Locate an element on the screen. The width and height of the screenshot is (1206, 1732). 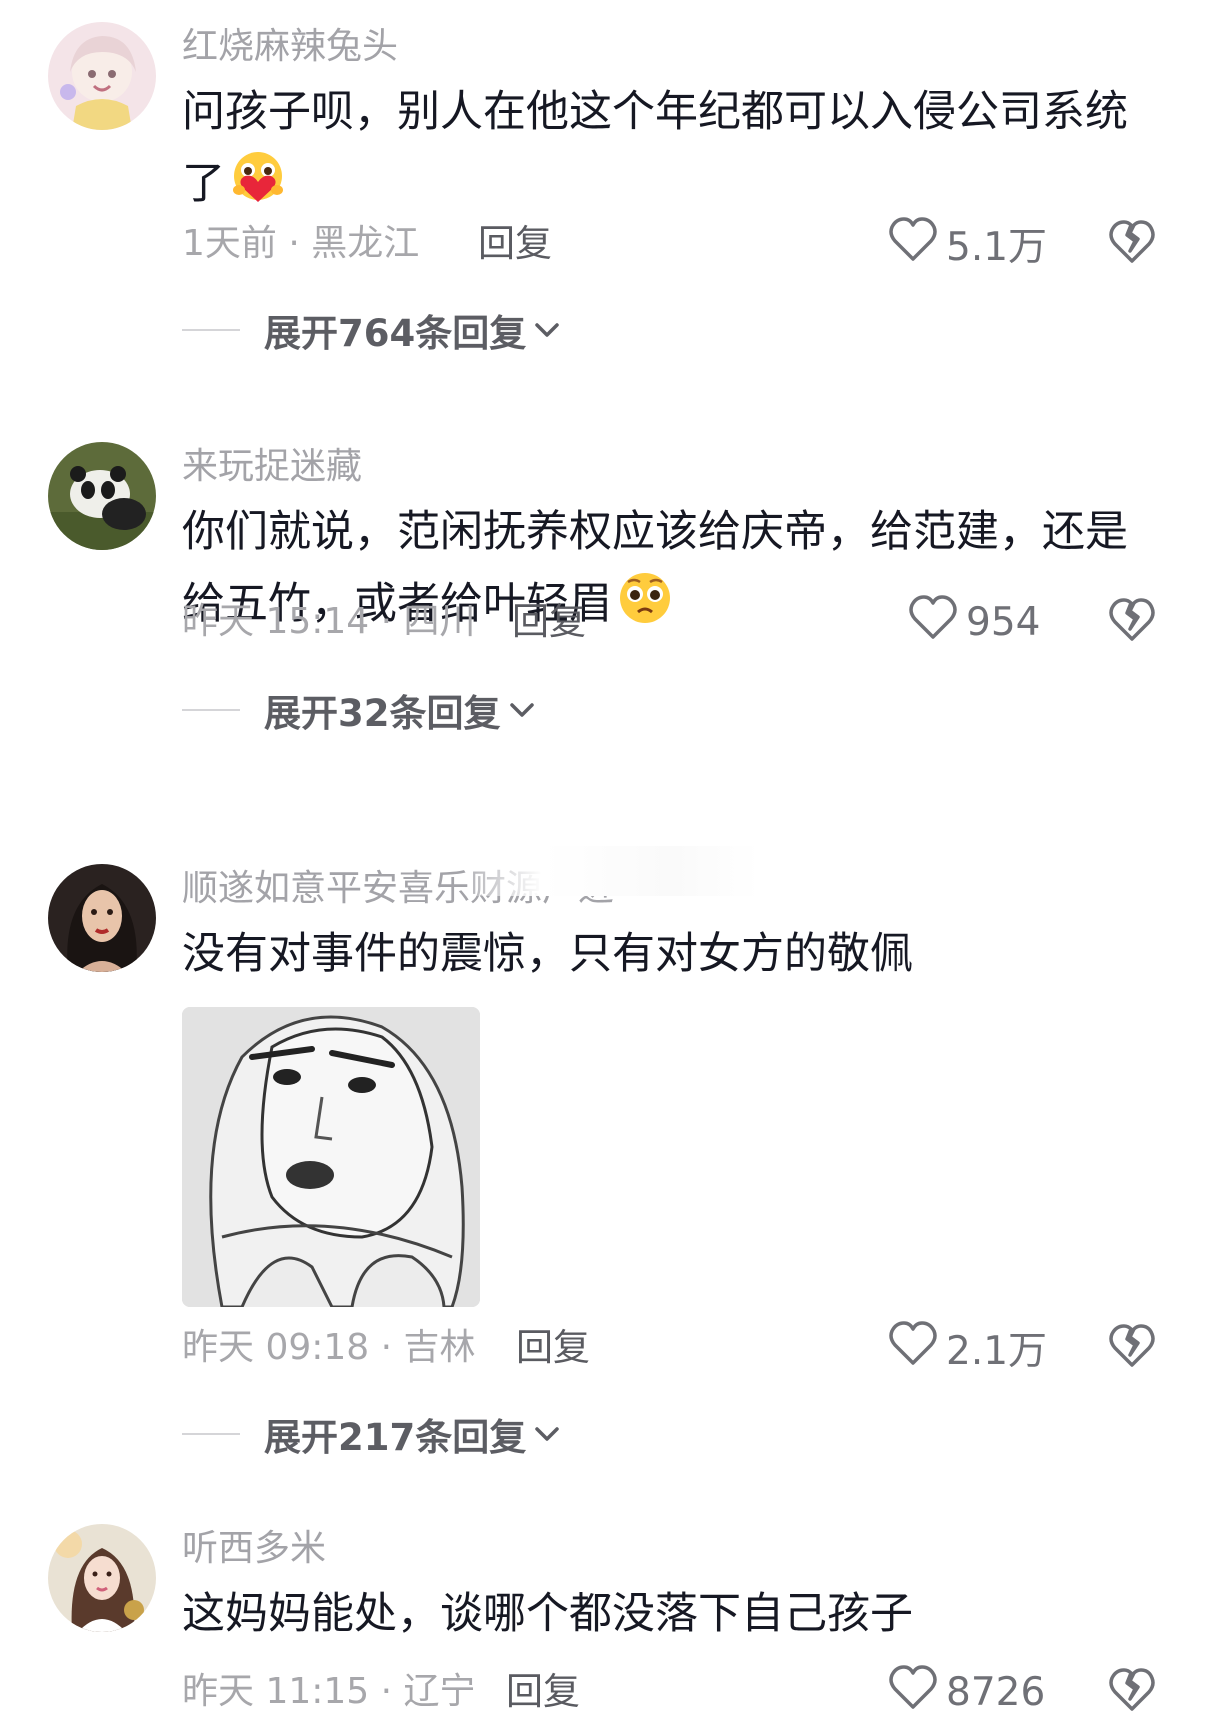
expand-replies-button: 展开217条回复 is located at coordinates (372, 1434).